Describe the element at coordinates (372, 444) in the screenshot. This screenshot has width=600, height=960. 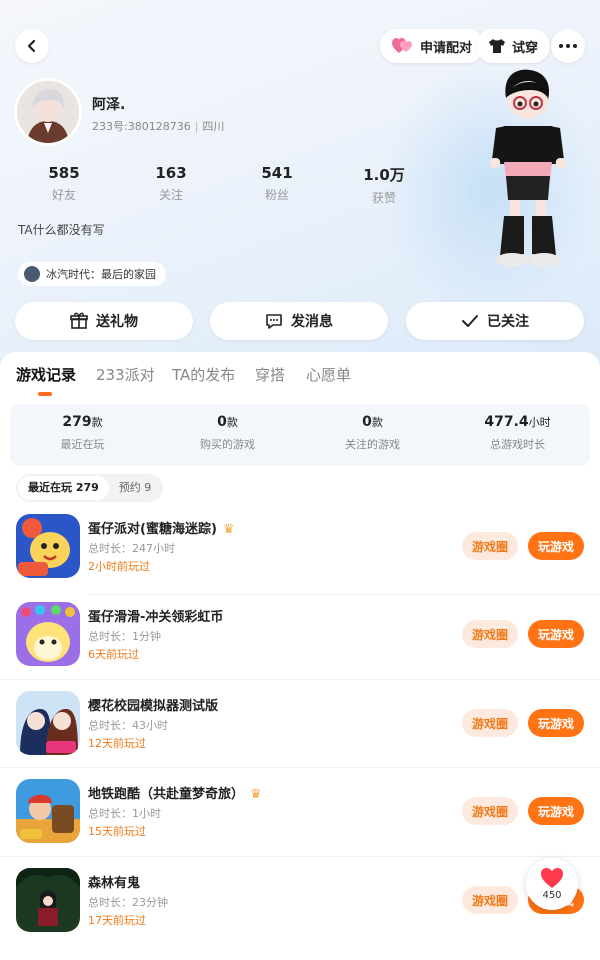
I see `summary-label: 关注的游戏` at that location.